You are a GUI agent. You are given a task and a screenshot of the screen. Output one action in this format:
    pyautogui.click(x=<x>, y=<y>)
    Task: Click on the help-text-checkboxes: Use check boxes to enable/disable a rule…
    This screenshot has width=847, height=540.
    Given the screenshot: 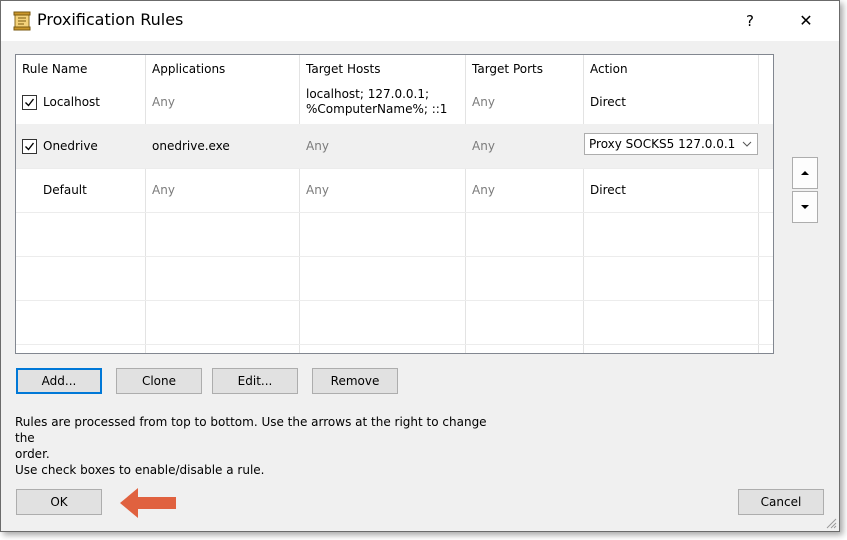 What is the action you would take?
    pyautogui.click(x=140, y=470)
    